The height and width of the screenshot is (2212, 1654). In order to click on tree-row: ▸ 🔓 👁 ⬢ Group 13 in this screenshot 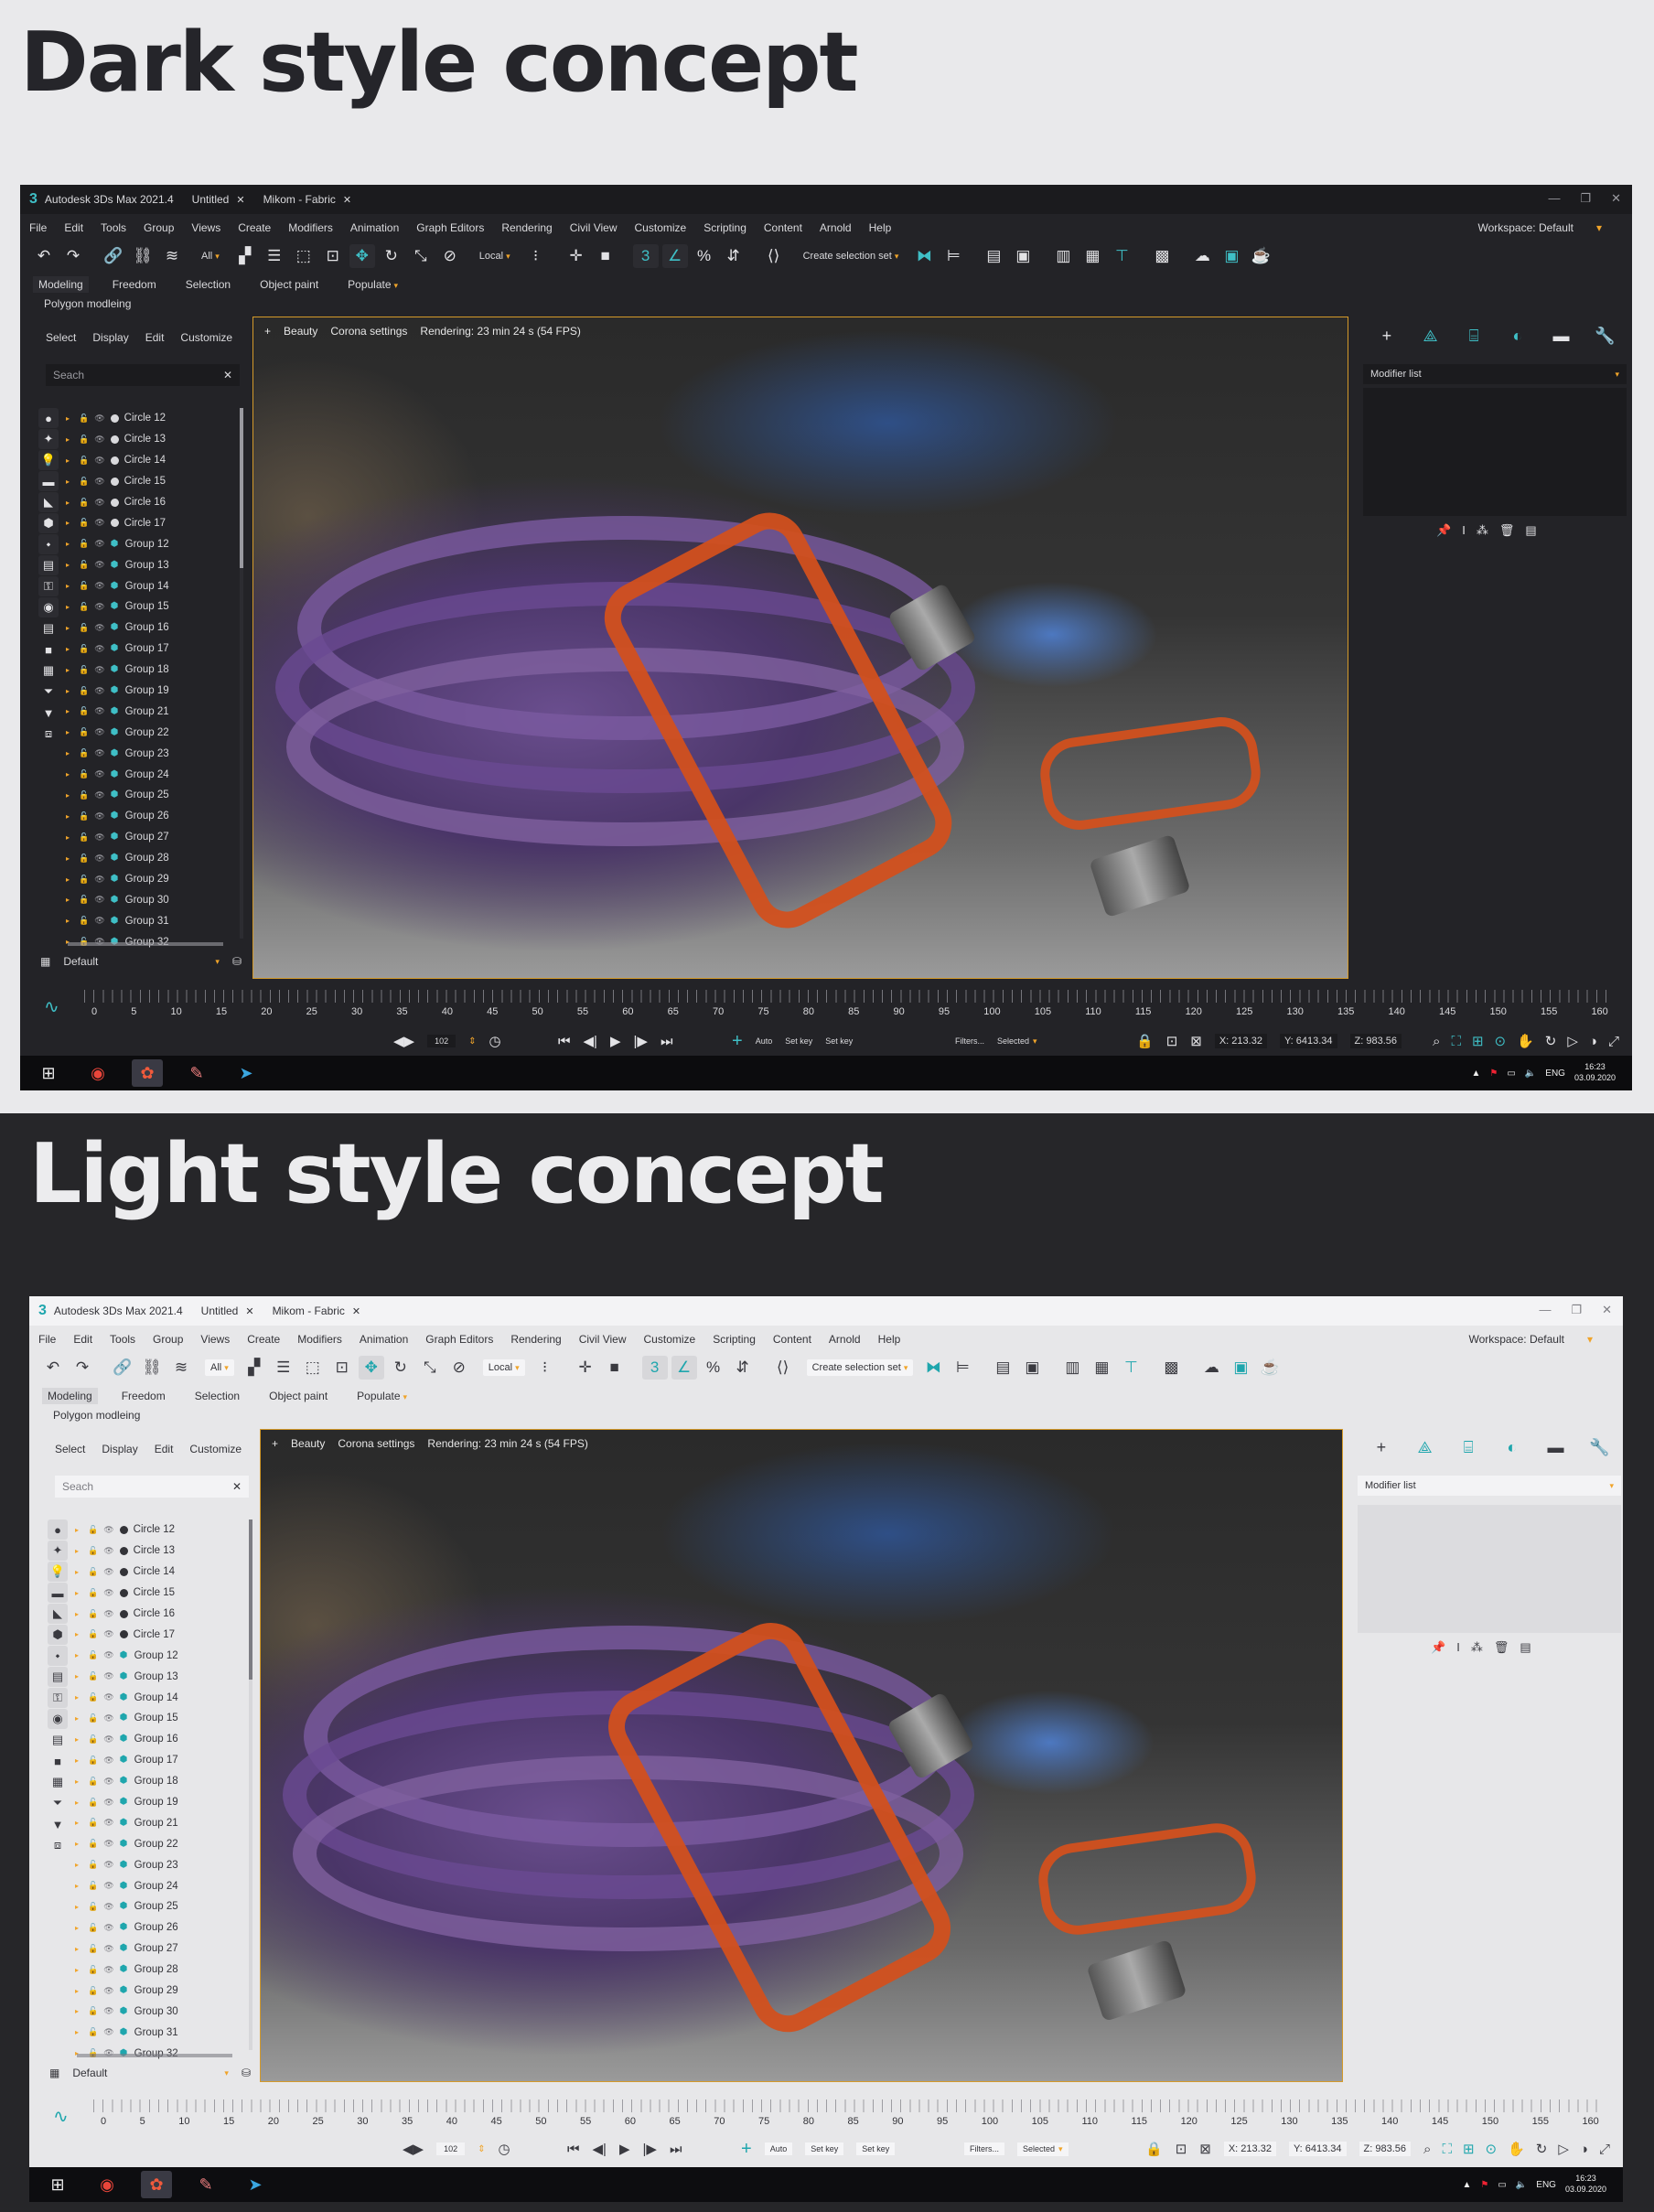, I will do `click(153, 564)`.